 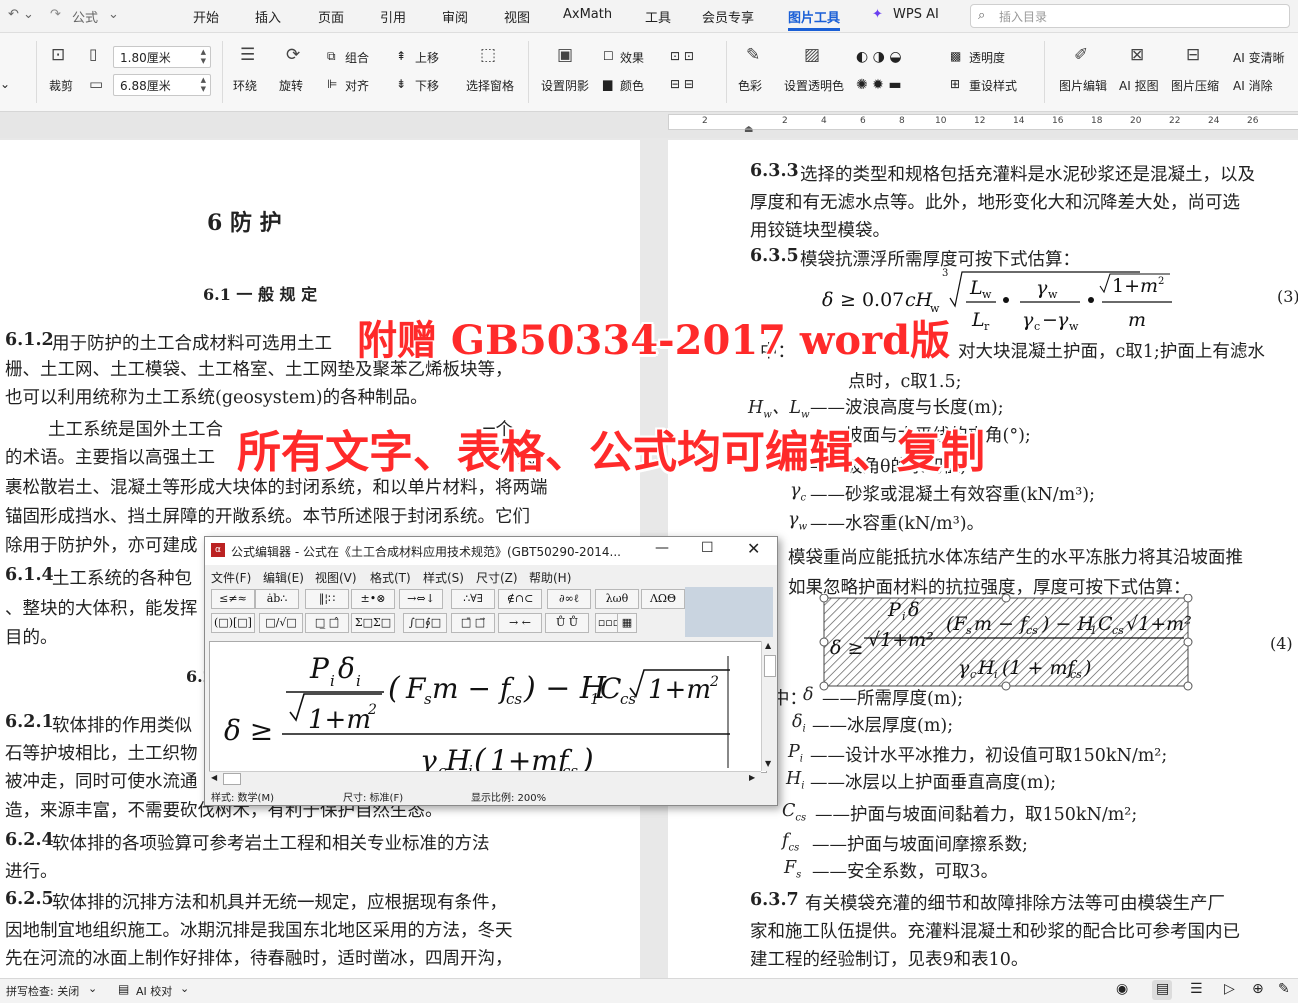 I want to click on undo-icon: ↶ ⌄, so click(x=21, y=14).